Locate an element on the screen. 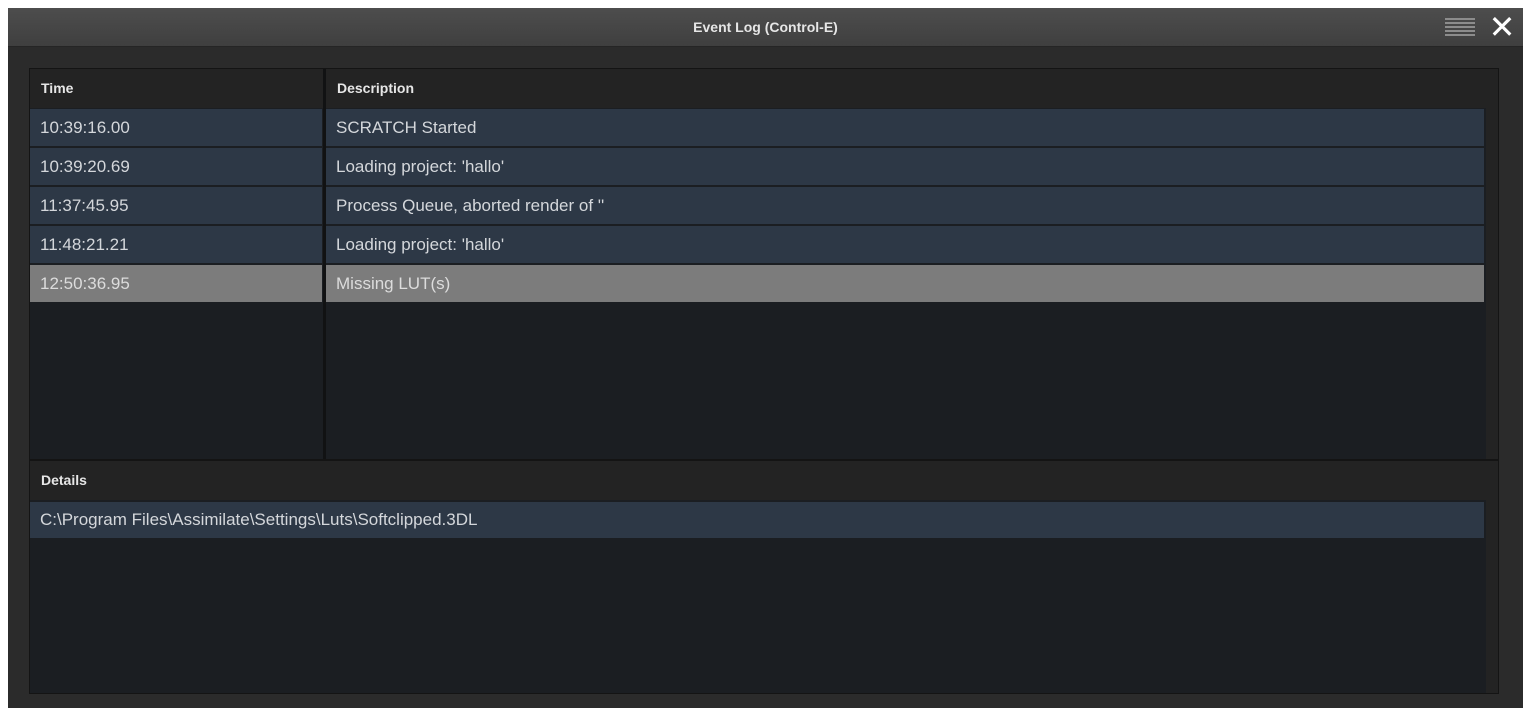 The width and height of the screenshot is (1523, 708). event-time-cell: 12:50:36.95 is located at coordinates (176, 283).